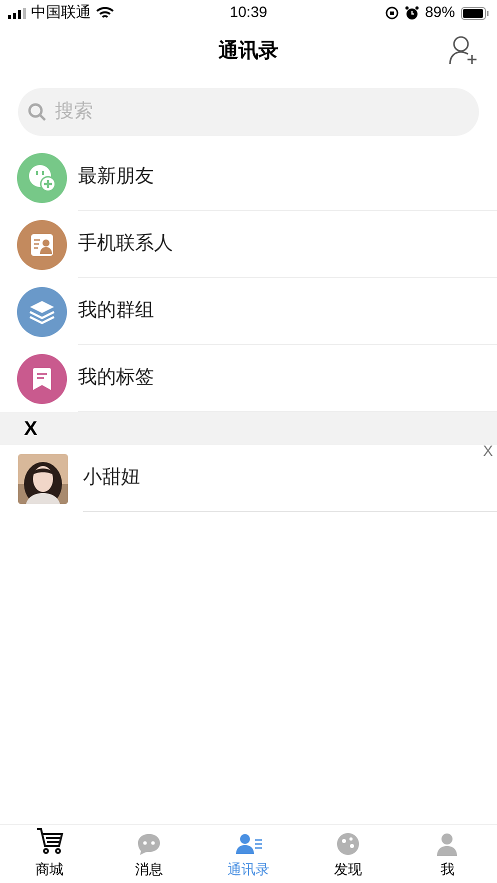 The height and width of the screenshot is (883, 497). I want to click on tab-item: 消息, so click(149, 854).